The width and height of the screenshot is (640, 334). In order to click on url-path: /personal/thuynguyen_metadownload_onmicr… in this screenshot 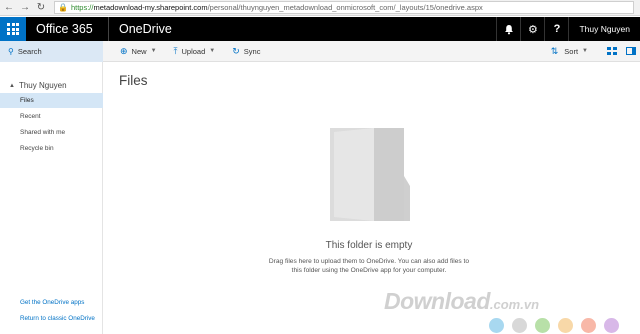, I will do `click(345, 7)`.